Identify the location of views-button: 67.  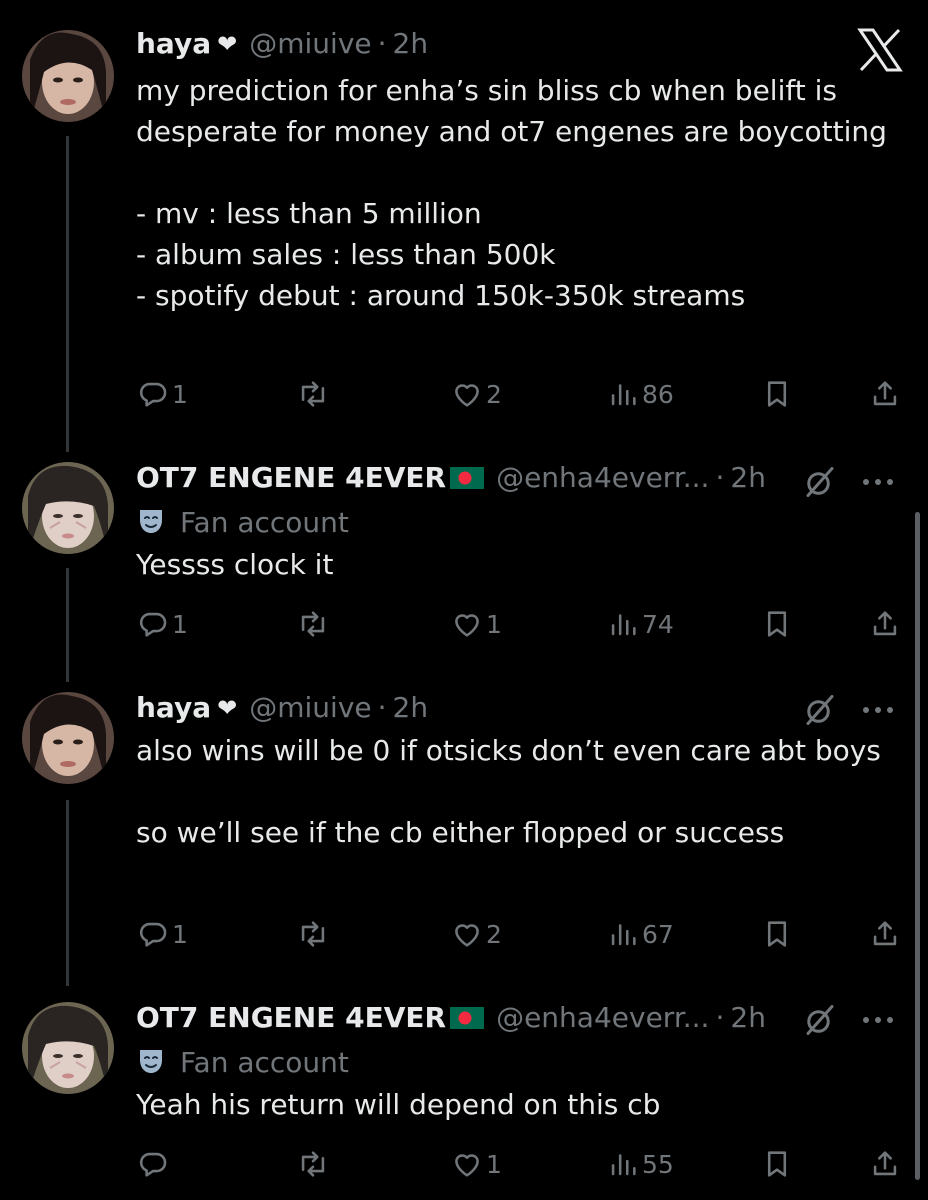
(640, 934).